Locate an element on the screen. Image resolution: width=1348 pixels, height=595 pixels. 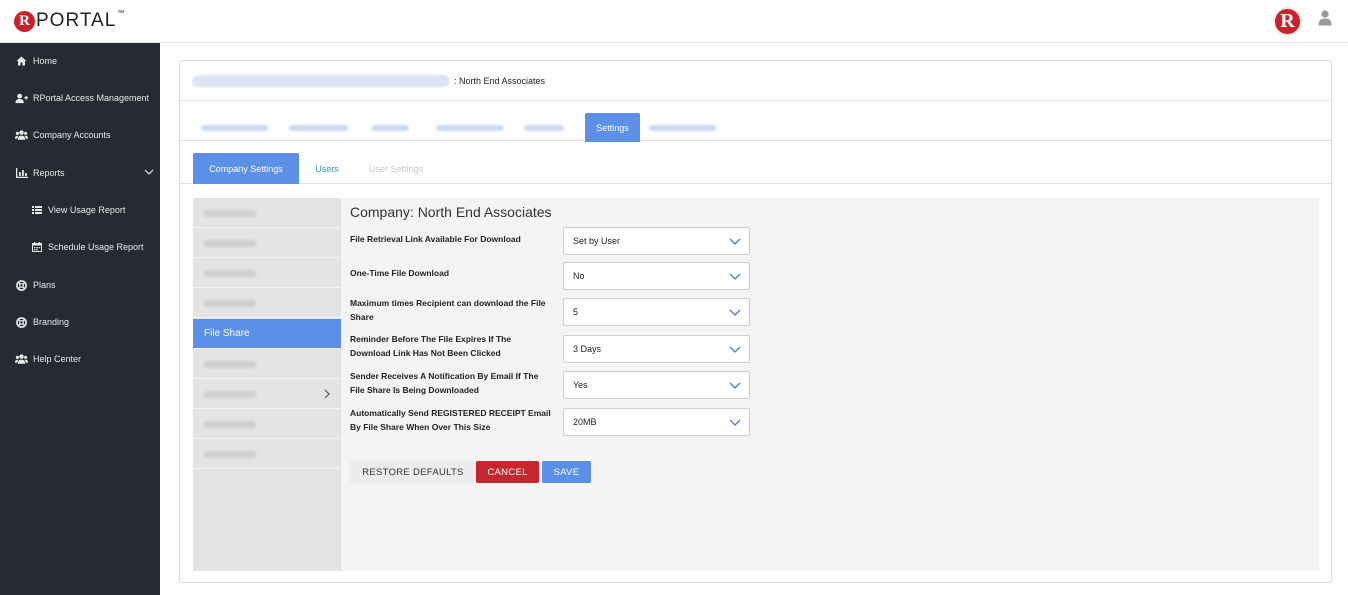
chevron-right-icon is located at coordinates (327, 394).